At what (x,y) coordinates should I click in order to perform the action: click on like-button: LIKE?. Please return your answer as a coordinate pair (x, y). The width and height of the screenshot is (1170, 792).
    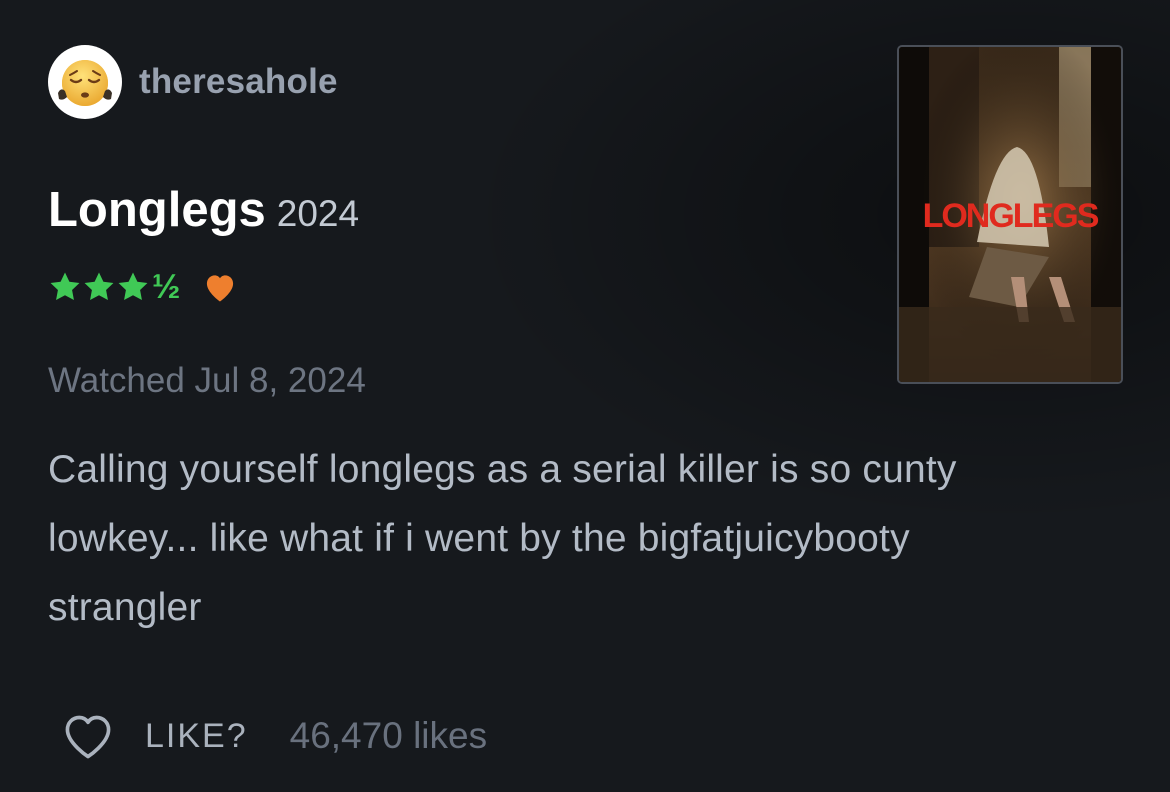
    Looking at the image, I should click on (154, 736).